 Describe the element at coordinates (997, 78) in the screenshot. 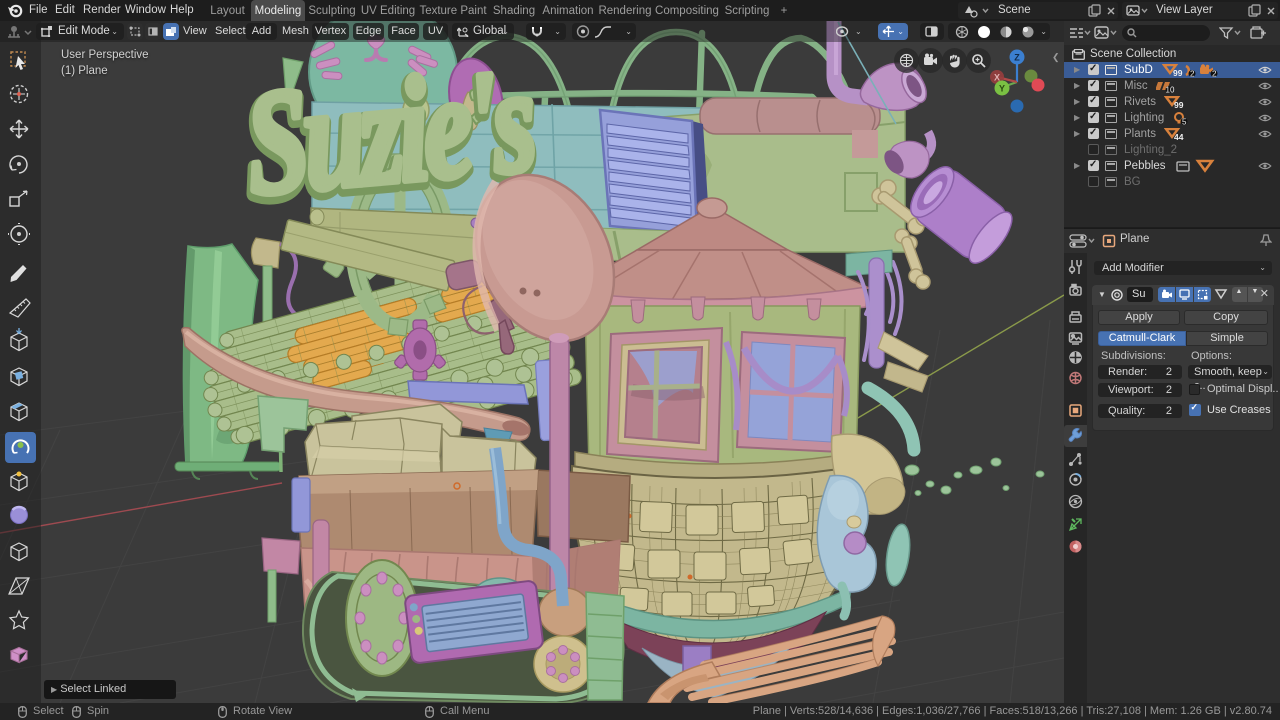

I see `svg-text: X` at that location.